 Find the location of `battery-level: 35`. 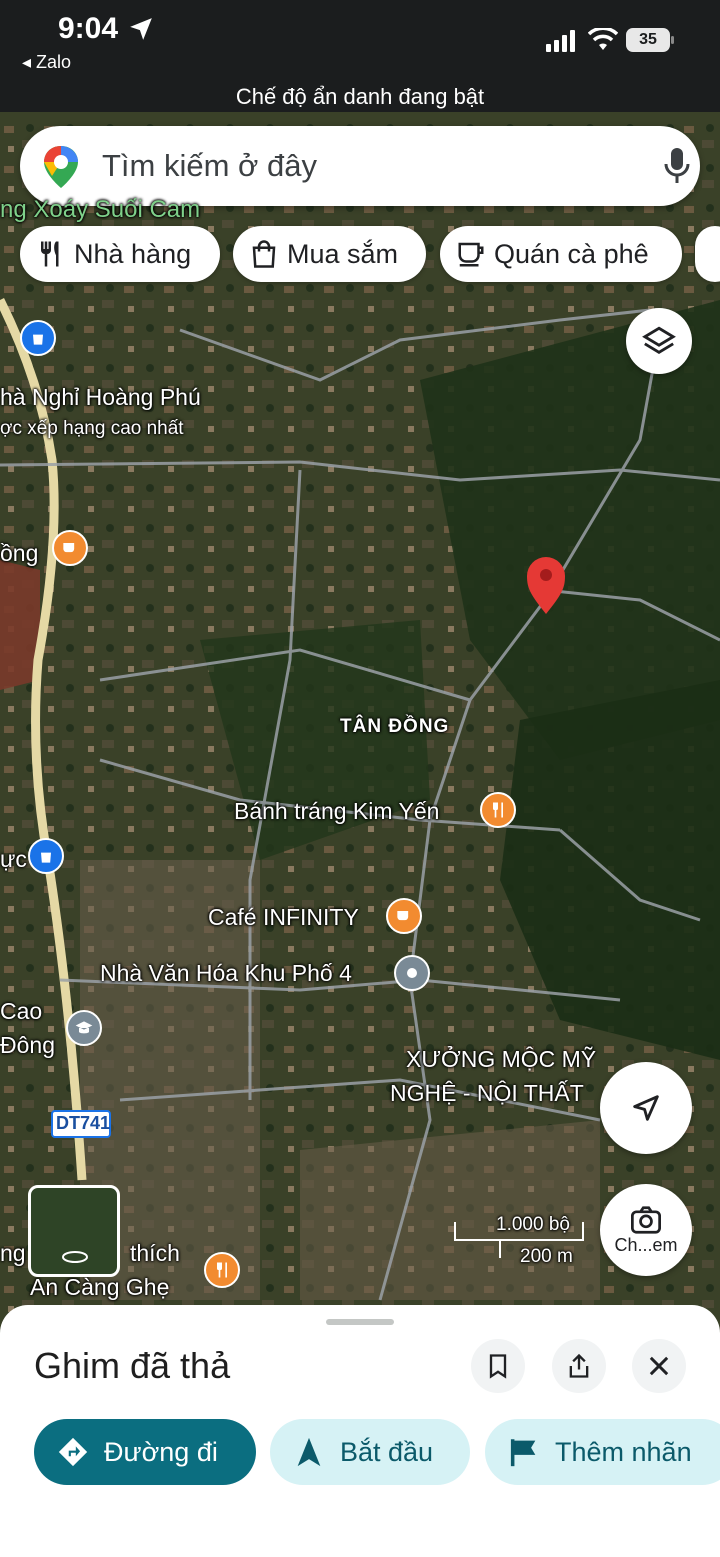

battery-level: 35 is located at coordinates (648, 40).